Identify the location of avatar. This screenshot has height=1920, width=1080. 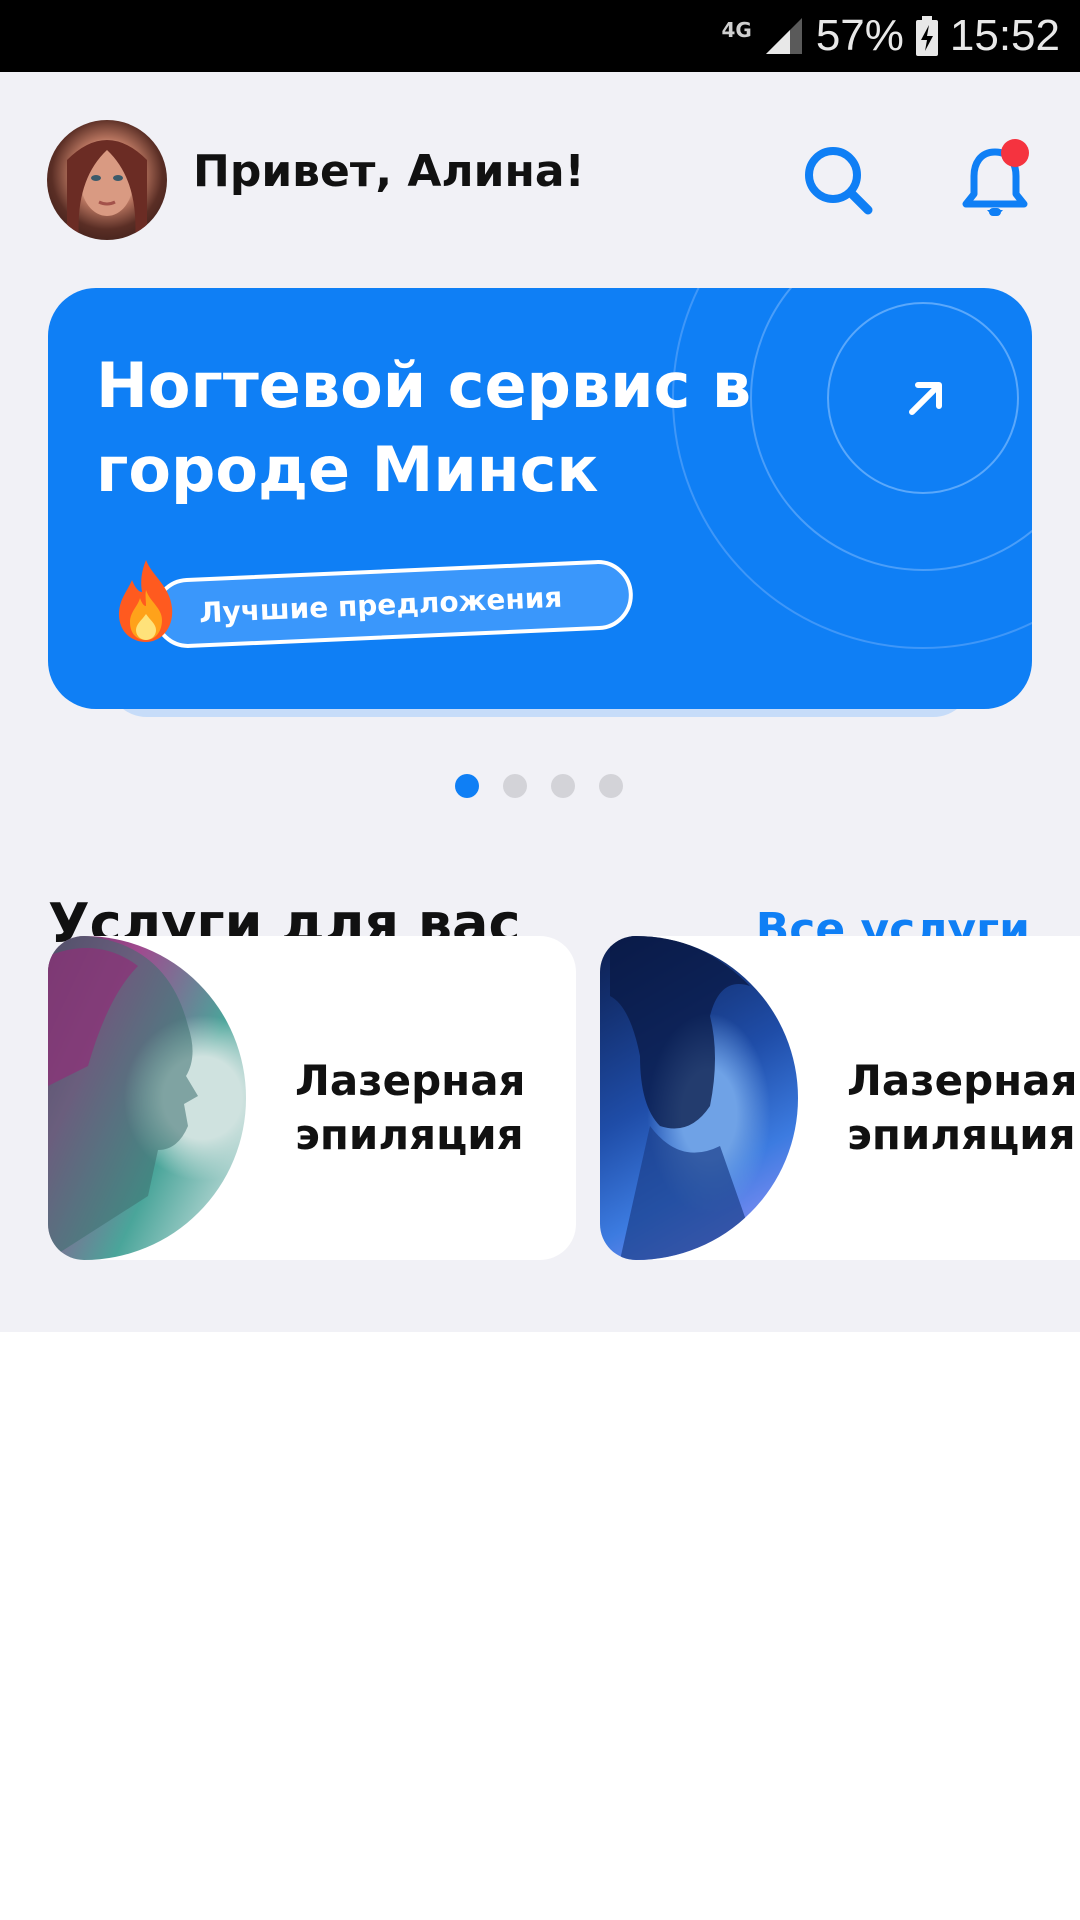
(107, 180).